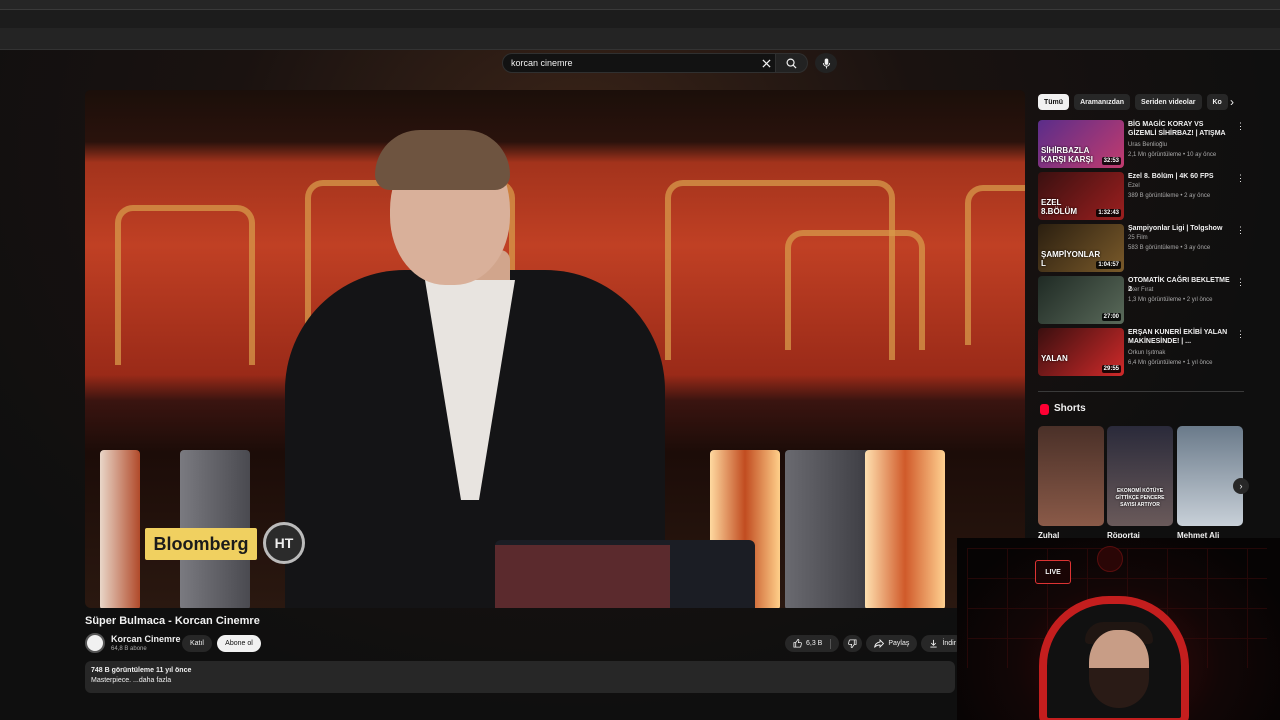 The width and height of the screenshot is (1280, 720). I want to click on desk-monitor, so click(582, 576).